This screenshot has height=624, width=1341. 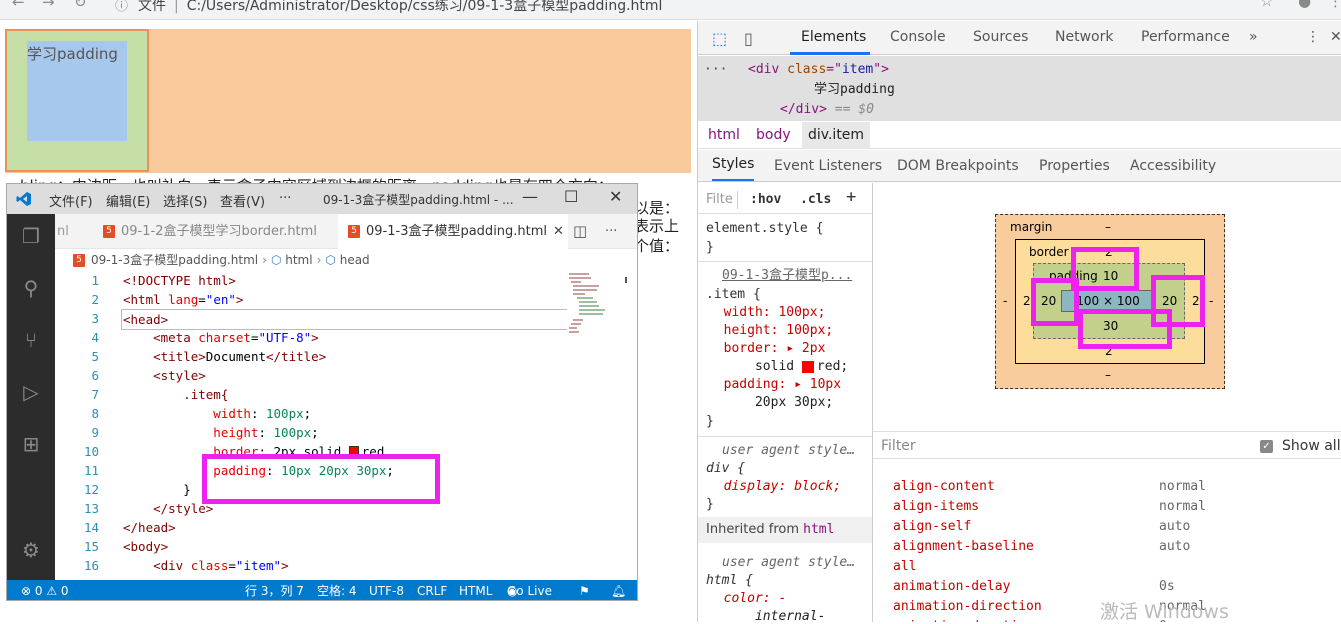 What do you see at coordinates (146, 319) in the screenshot?
I see `code-token: <head>` at bounding box center [146, 319].